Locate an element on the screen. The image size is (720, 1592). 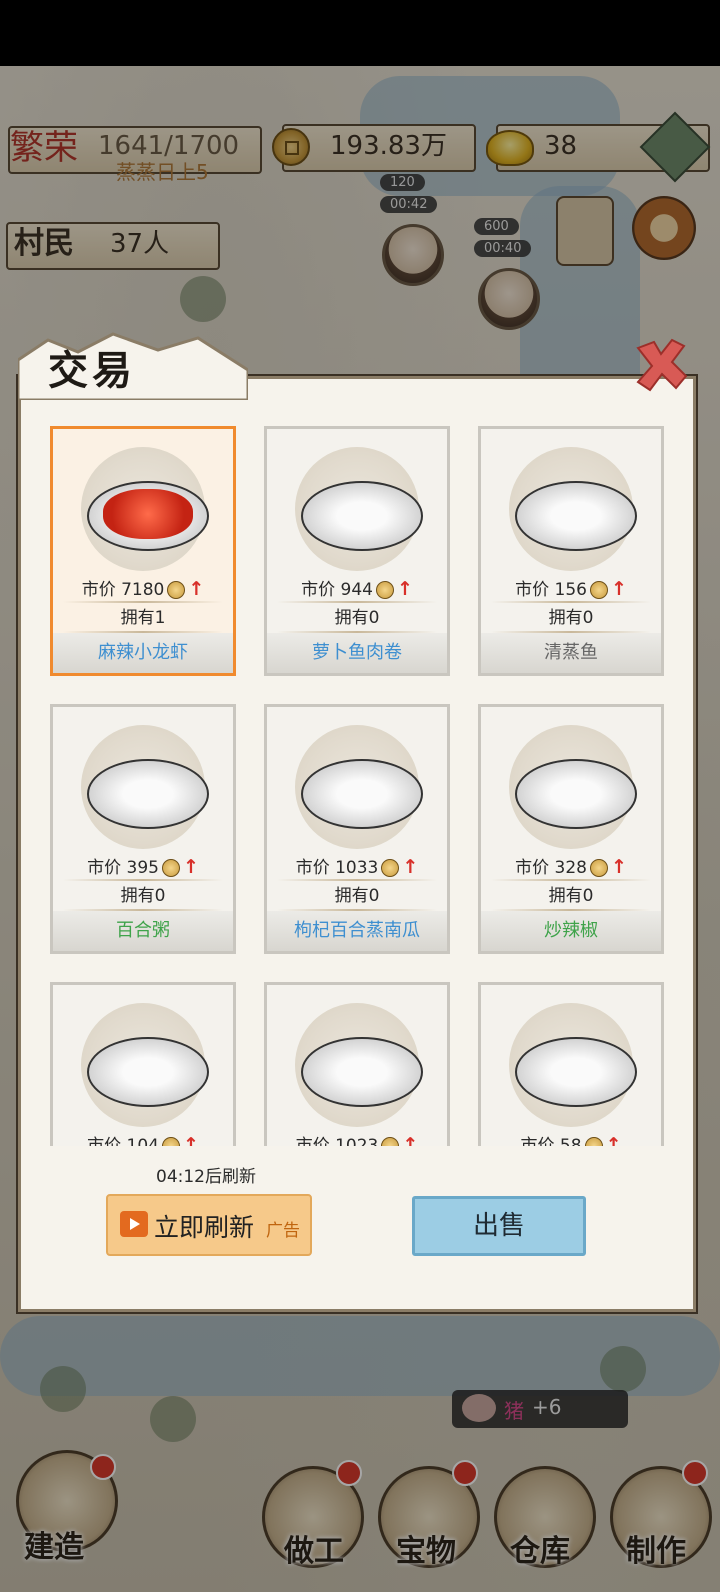
item-card: 市价 328 ↑ 拥有0 炒辣椒 is located at coordinates (571, 829).